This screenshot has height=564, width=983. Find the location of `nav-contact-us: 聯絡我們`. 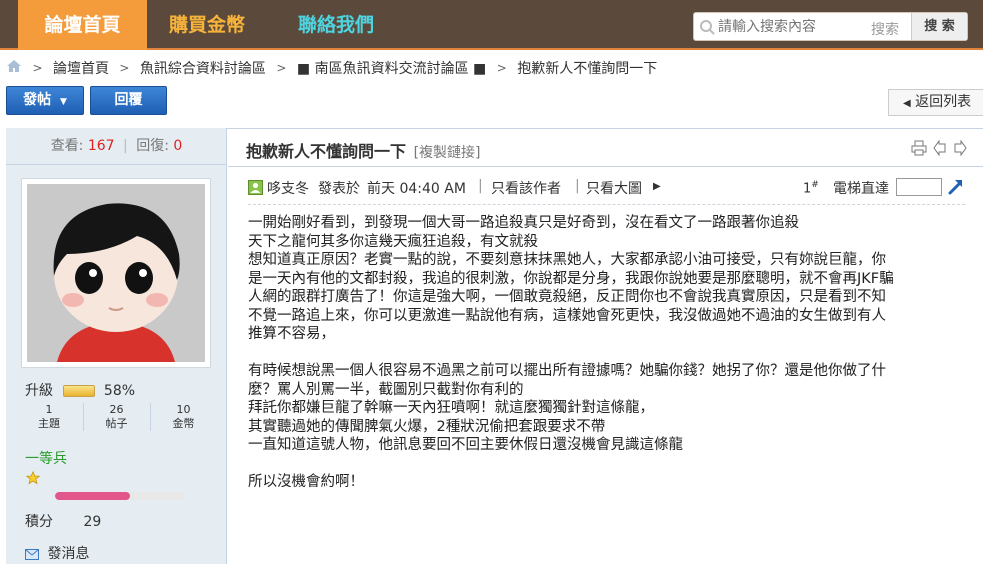

nav-contact-us: 聯絡我們 is located at coordinates (336, 25).